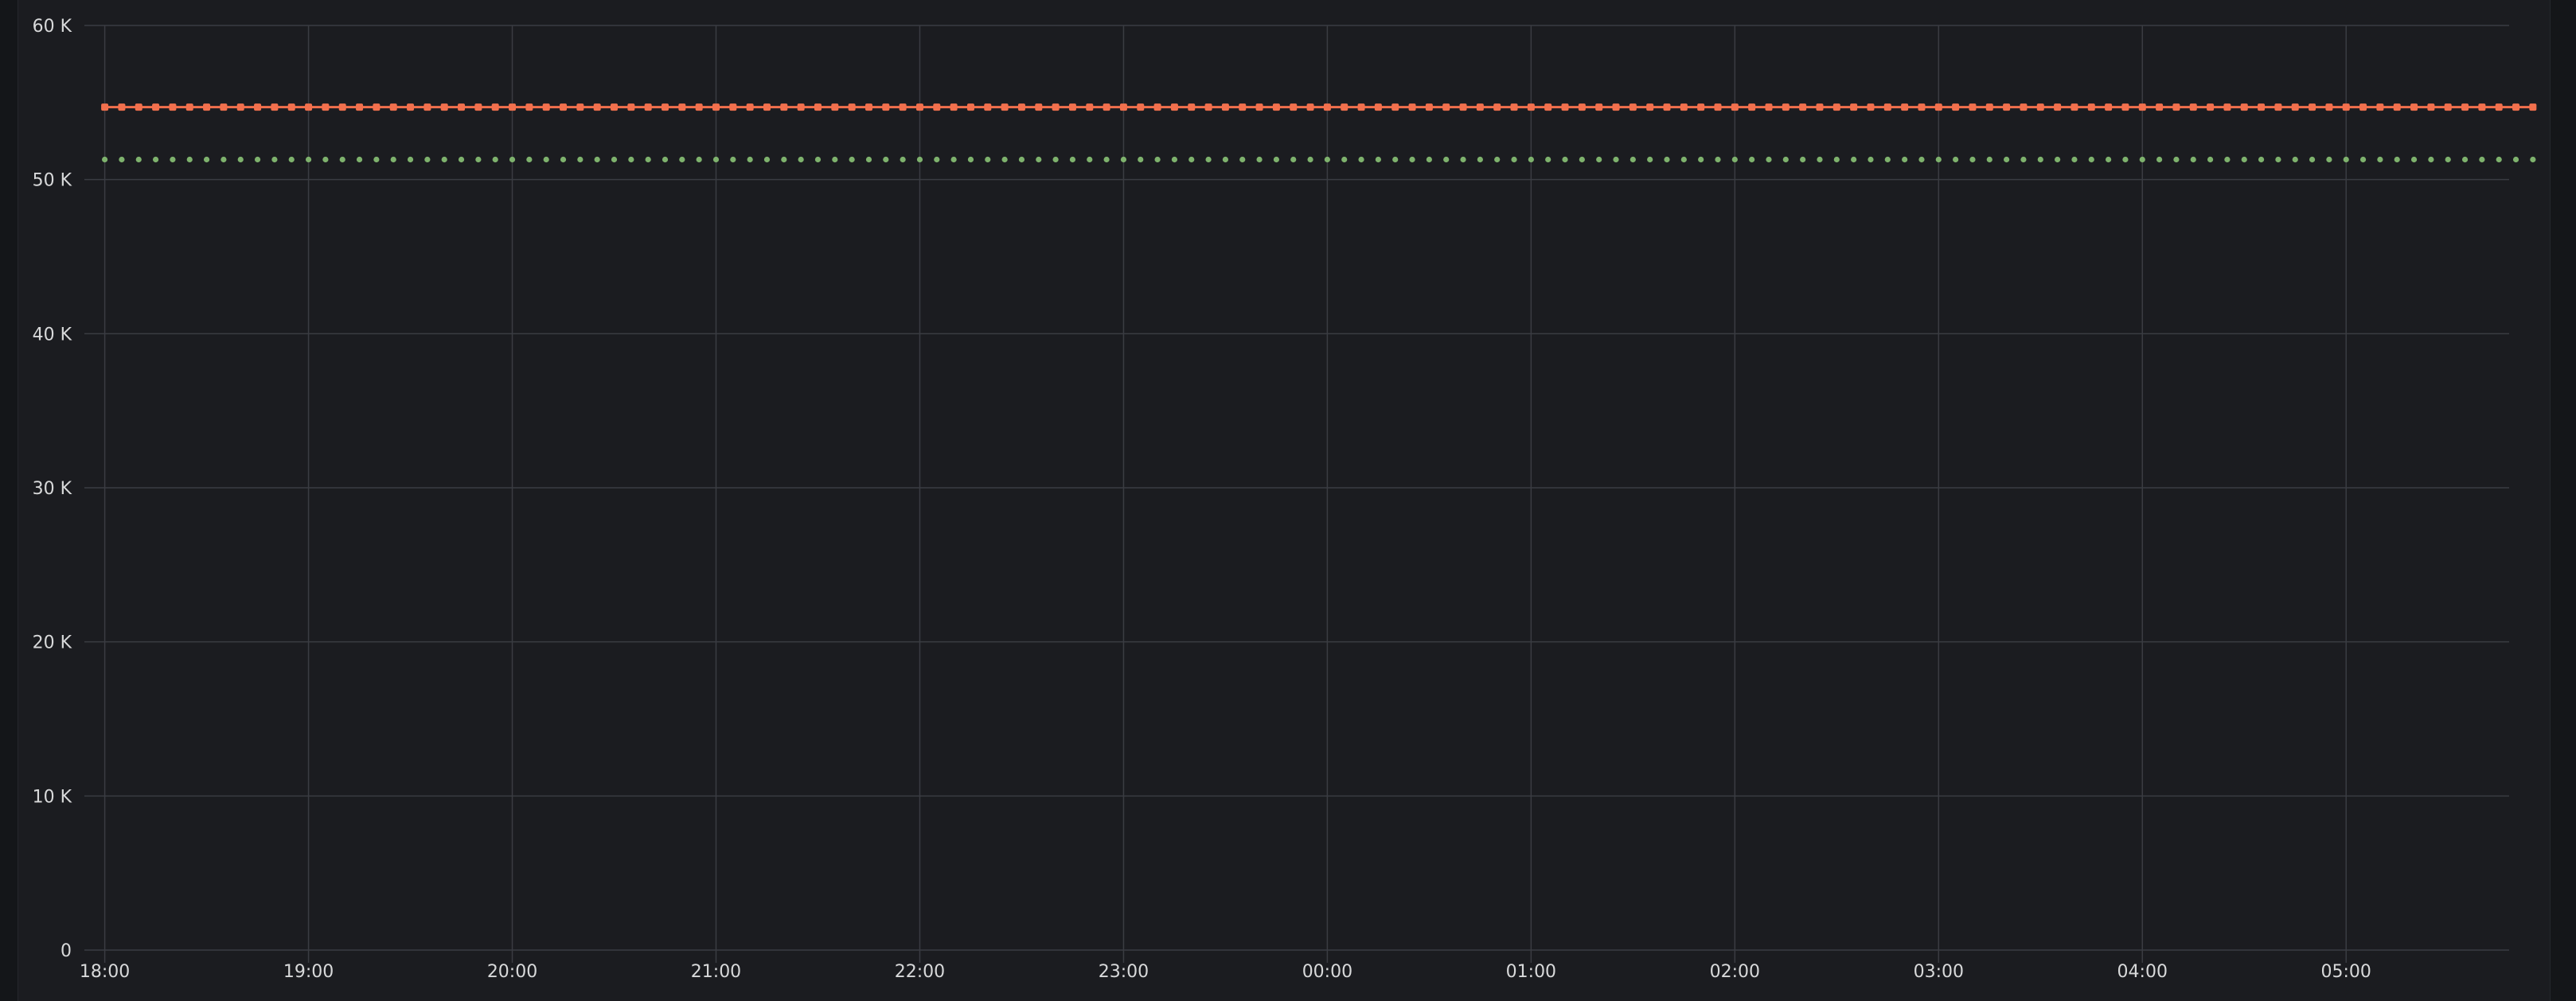  I want to click on y-axis: 0 10 K 20 K 30 K 40 K 50 K 60 K, so click(52, 489).